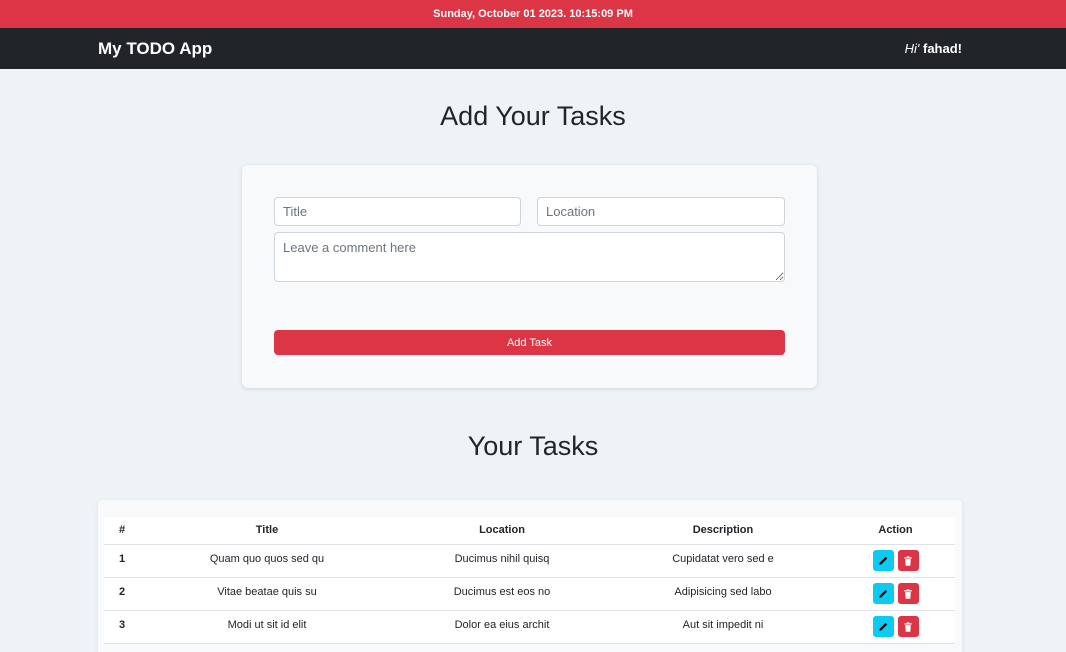 This screenshot has width=1066, height=652. Describe the element at coordinates (267, 531) in the screenshot. I see `column-header-title: Title` at that location.